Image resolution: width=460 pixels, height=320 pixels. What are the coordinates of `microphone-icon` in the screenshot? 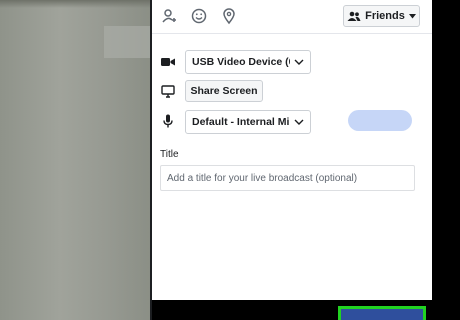 It's located at (168, 121).